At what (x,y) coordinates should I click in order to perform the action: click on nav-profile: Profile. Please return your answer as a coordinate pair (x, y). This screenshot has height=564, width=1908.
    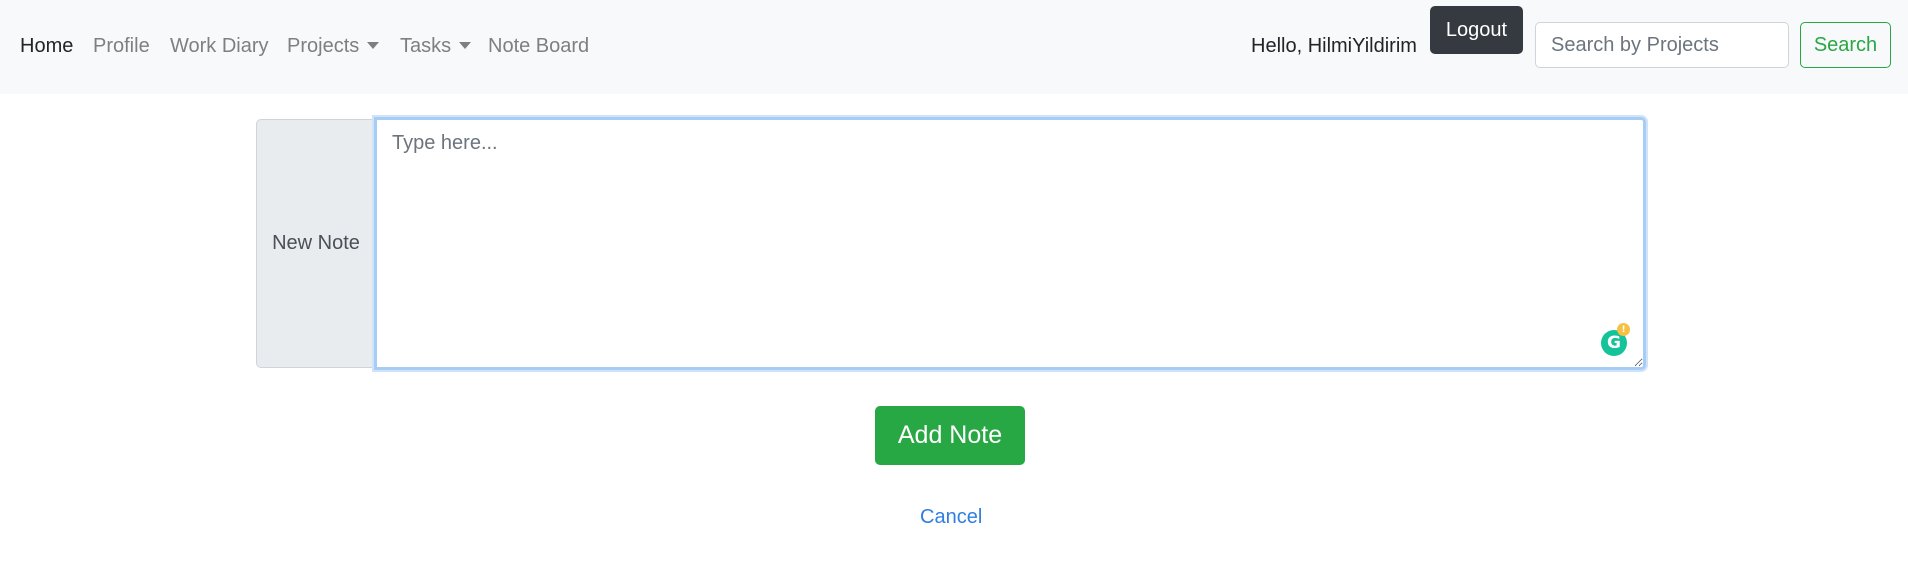
    Looking at the image, I should click on (121, 46).